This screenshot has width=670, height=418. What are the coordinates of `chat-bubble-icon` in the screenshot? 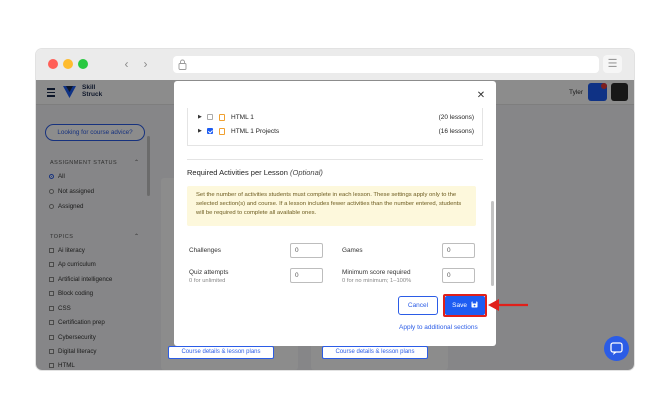 It's located at (616, 348).